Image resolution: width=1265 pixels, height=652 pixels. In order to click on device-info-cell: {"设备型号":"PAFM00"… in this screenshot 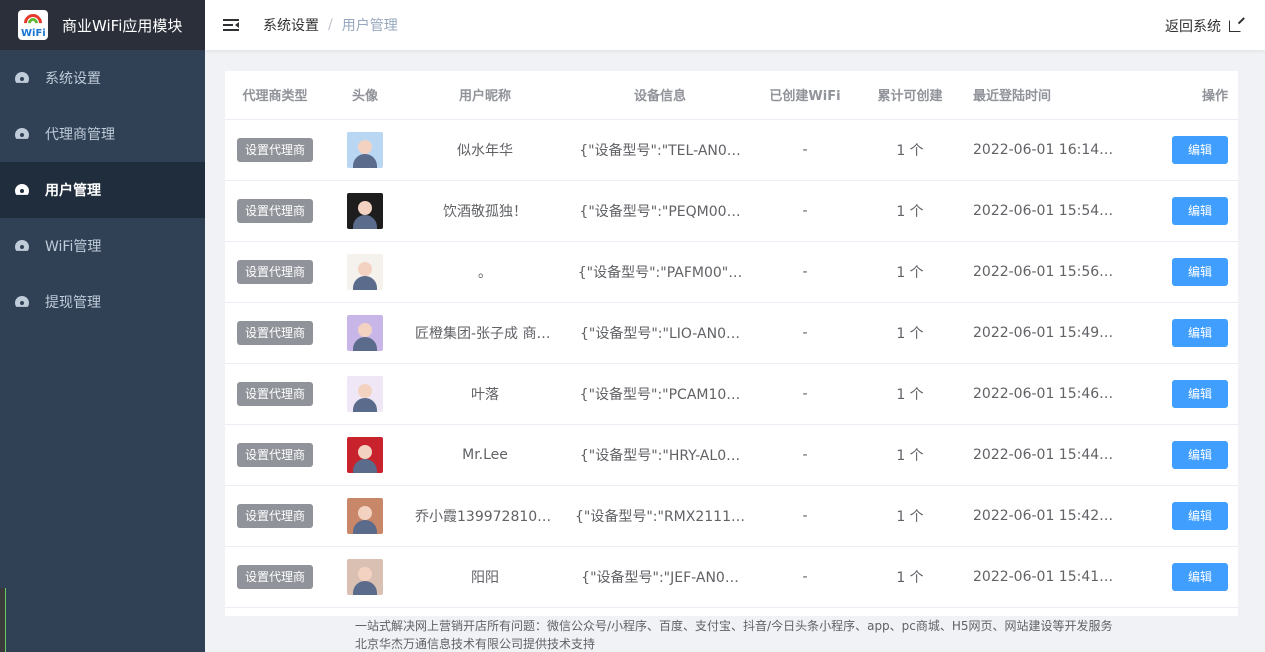, I will do `click(660, 272)`.